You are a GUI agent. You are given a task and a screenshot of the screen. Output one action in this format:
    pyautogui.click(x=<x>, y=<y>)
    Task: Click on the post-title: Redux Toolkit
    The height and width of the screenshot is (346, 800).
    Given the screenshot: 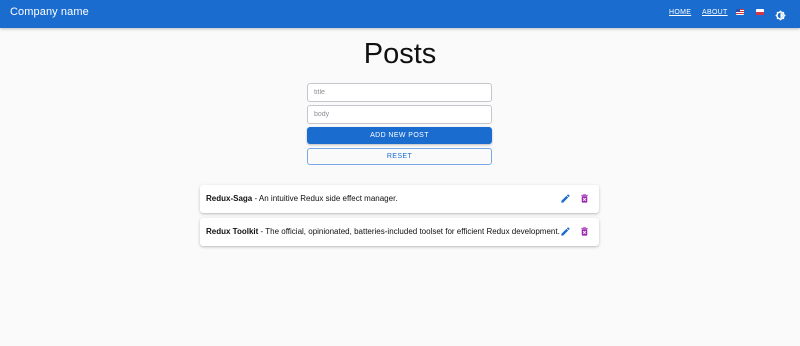 What is the action you would take?
    pyautogui.click(x=232, y=231)
    